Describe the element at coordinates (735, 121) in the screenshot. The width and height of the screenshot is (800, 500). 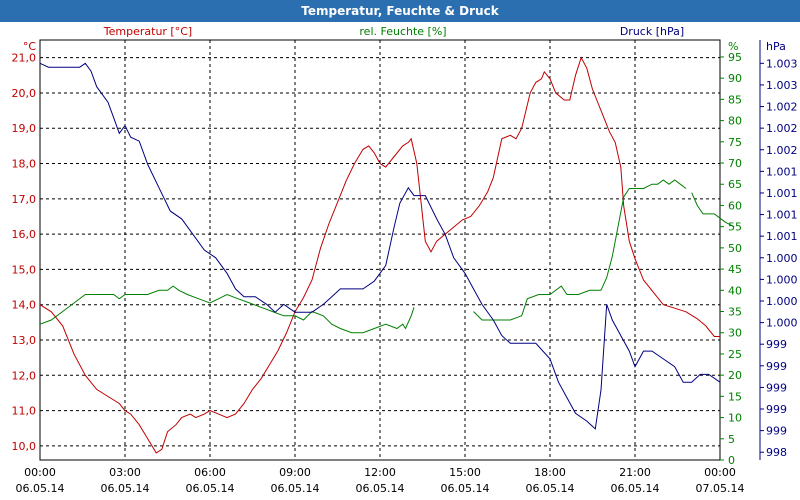
I see `humidity-tick-label: 80` at that location.